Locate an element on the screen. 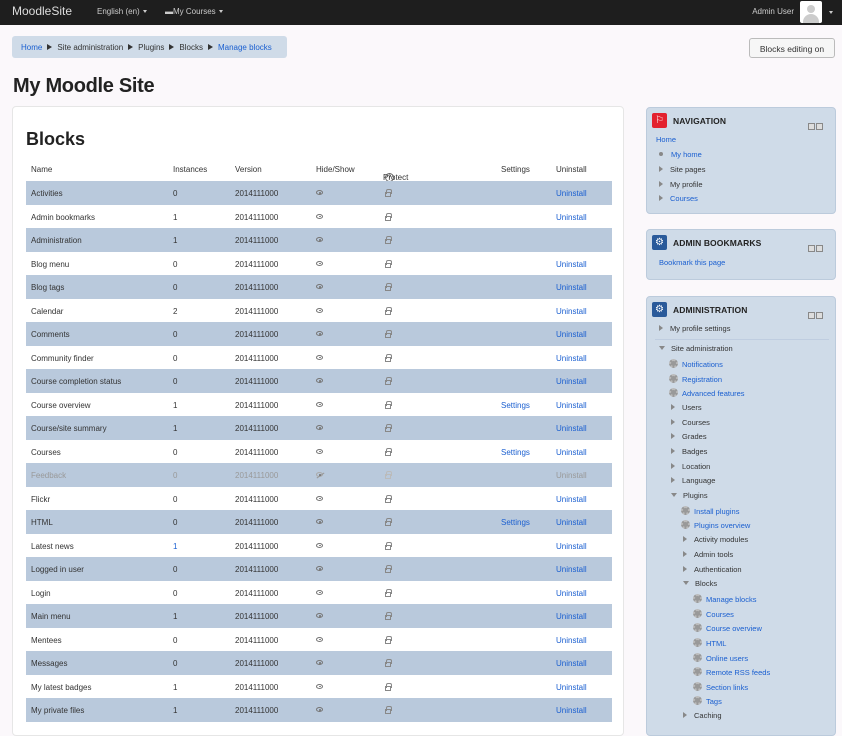 The image size is (842, 736). nav-item-my-home: My home is located at coordinates (680, 154).